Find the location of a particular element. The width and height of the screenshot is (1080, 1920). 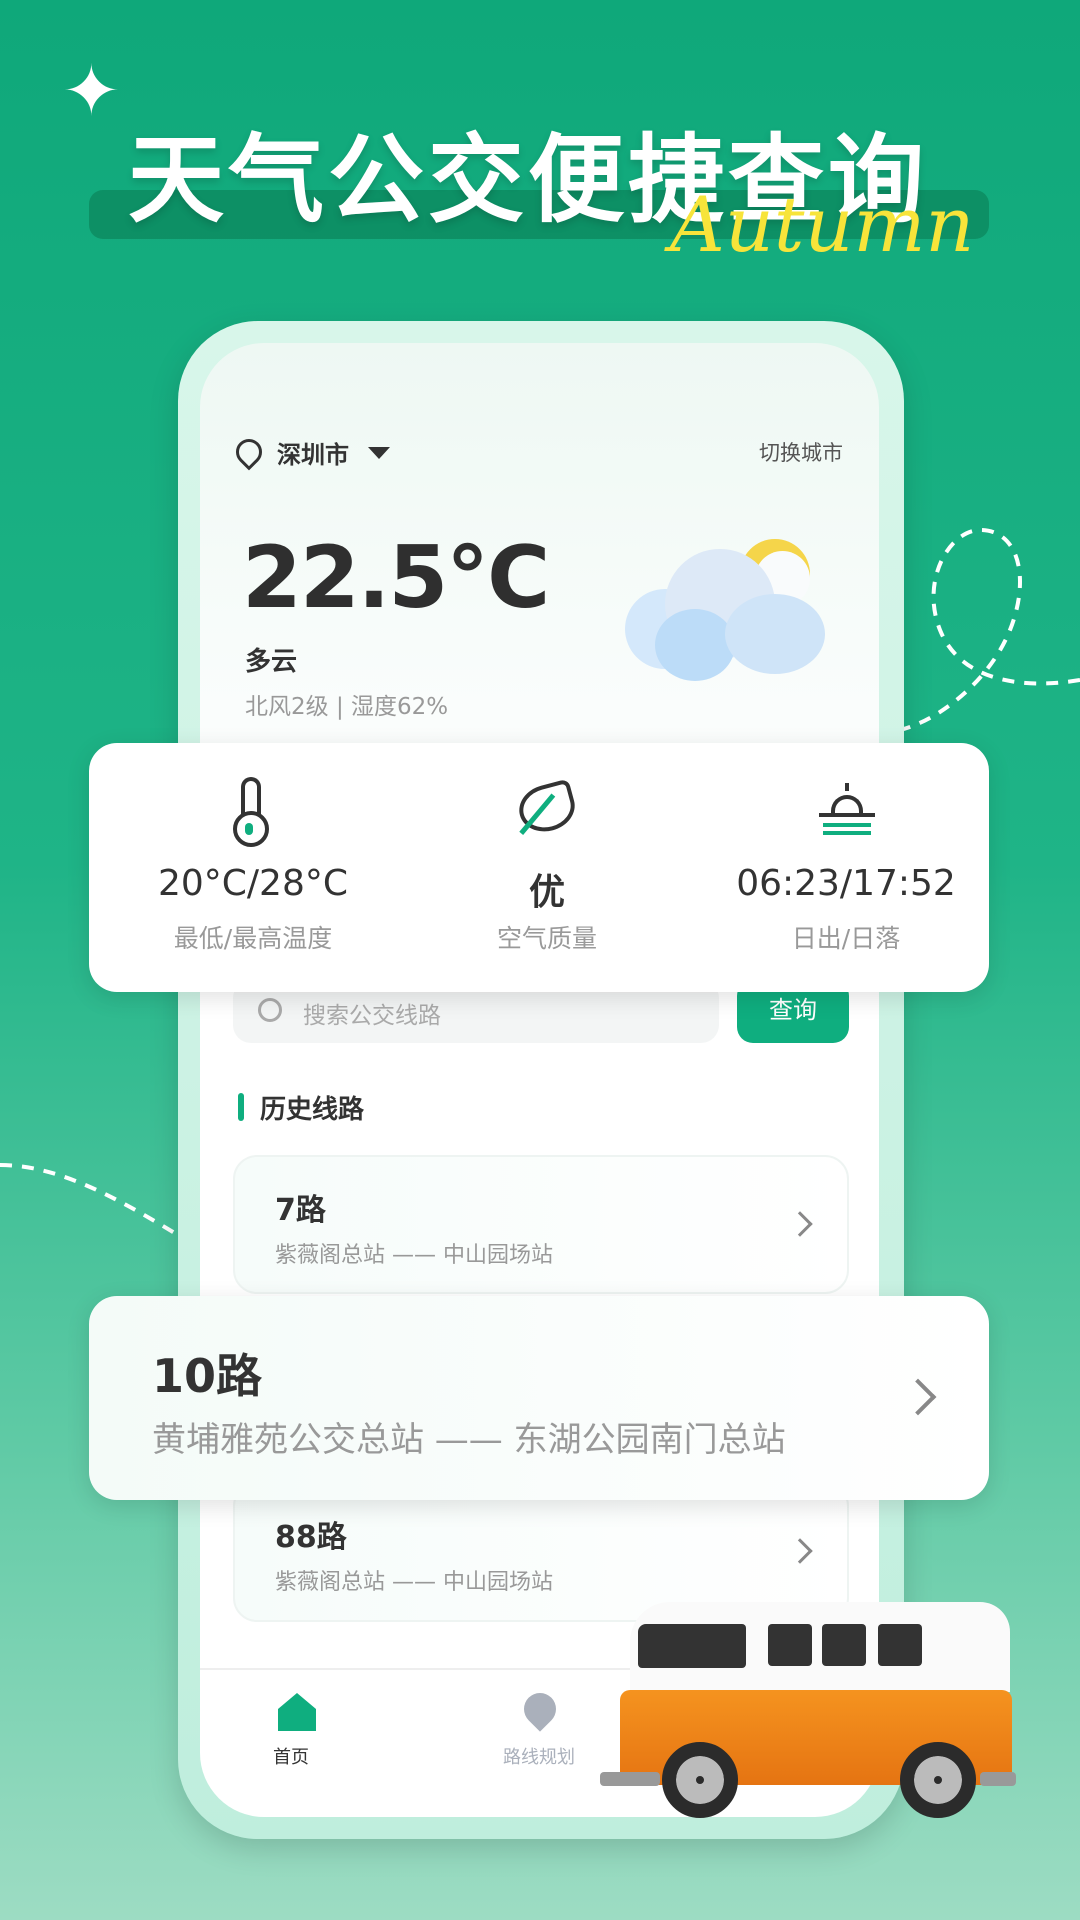

history-title: 历史线路 is located at coordinates (312, 1110).